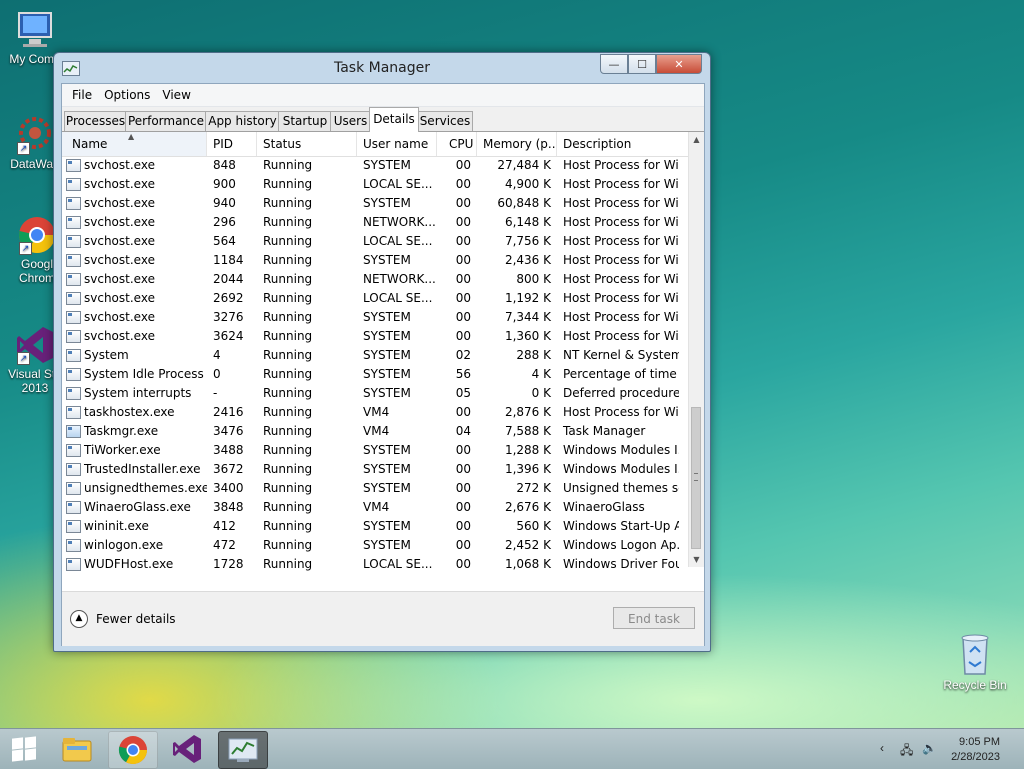 This screenshot has width=1024, height=769. Describe the element at coordinates (176, 95) in the screenshot. I see `menu-view: View` at that location.